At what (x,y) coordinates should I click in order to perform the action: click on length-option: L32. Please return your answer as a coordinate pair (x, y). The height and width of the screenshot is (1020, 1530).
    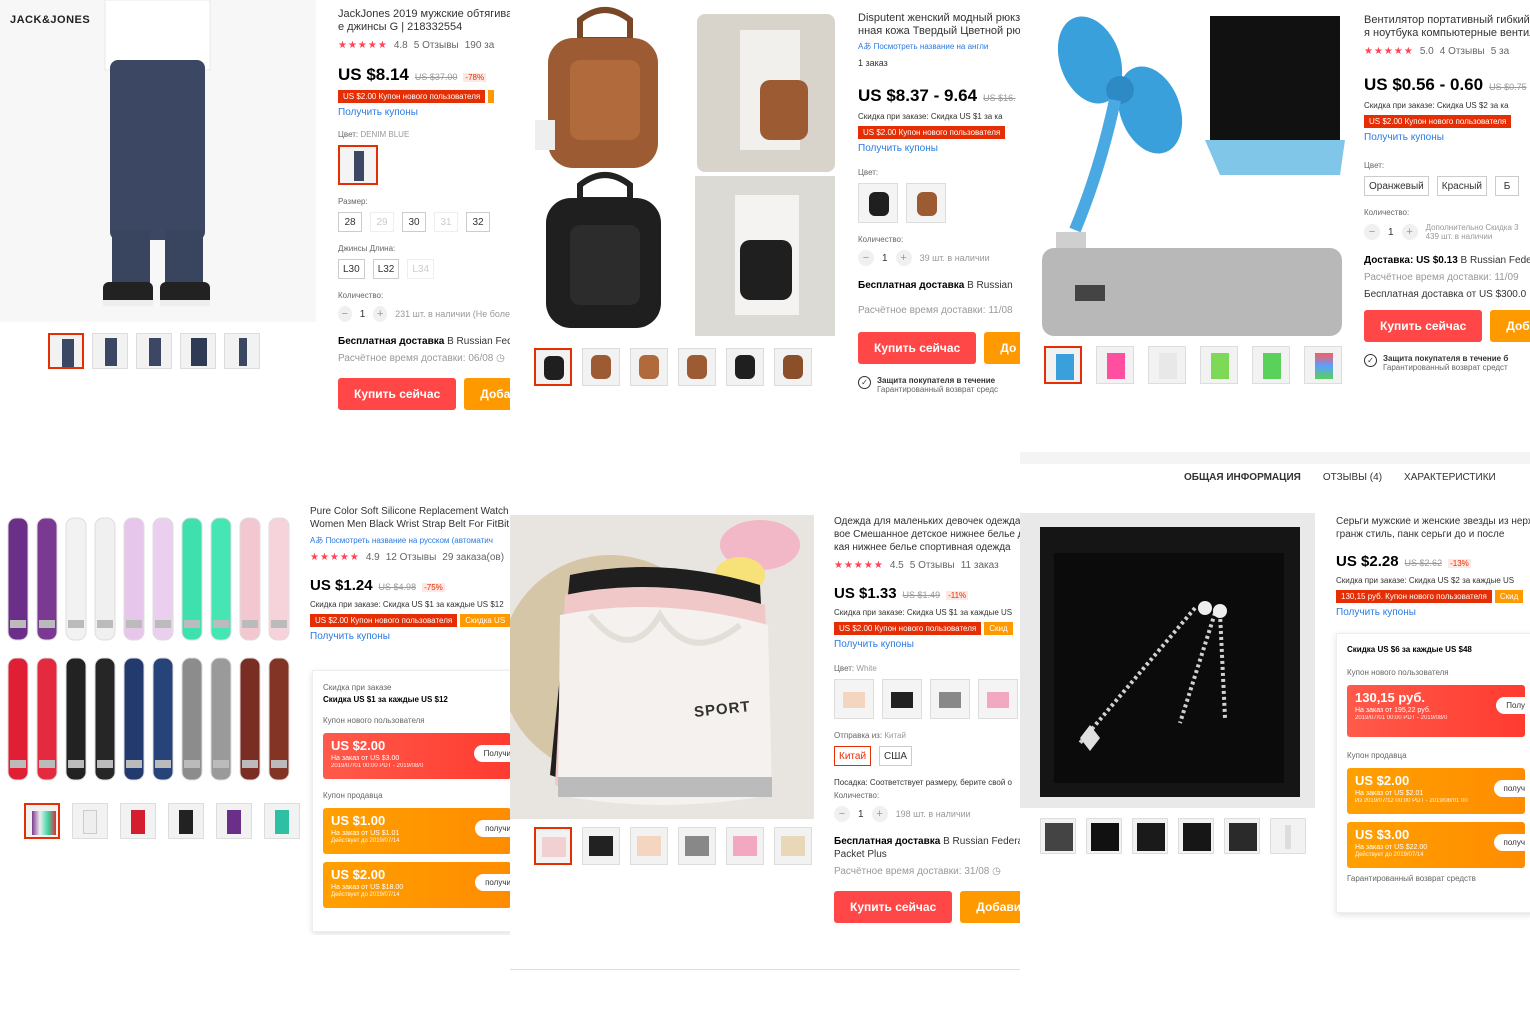
    Looking at the image, I should click on (386, 269).